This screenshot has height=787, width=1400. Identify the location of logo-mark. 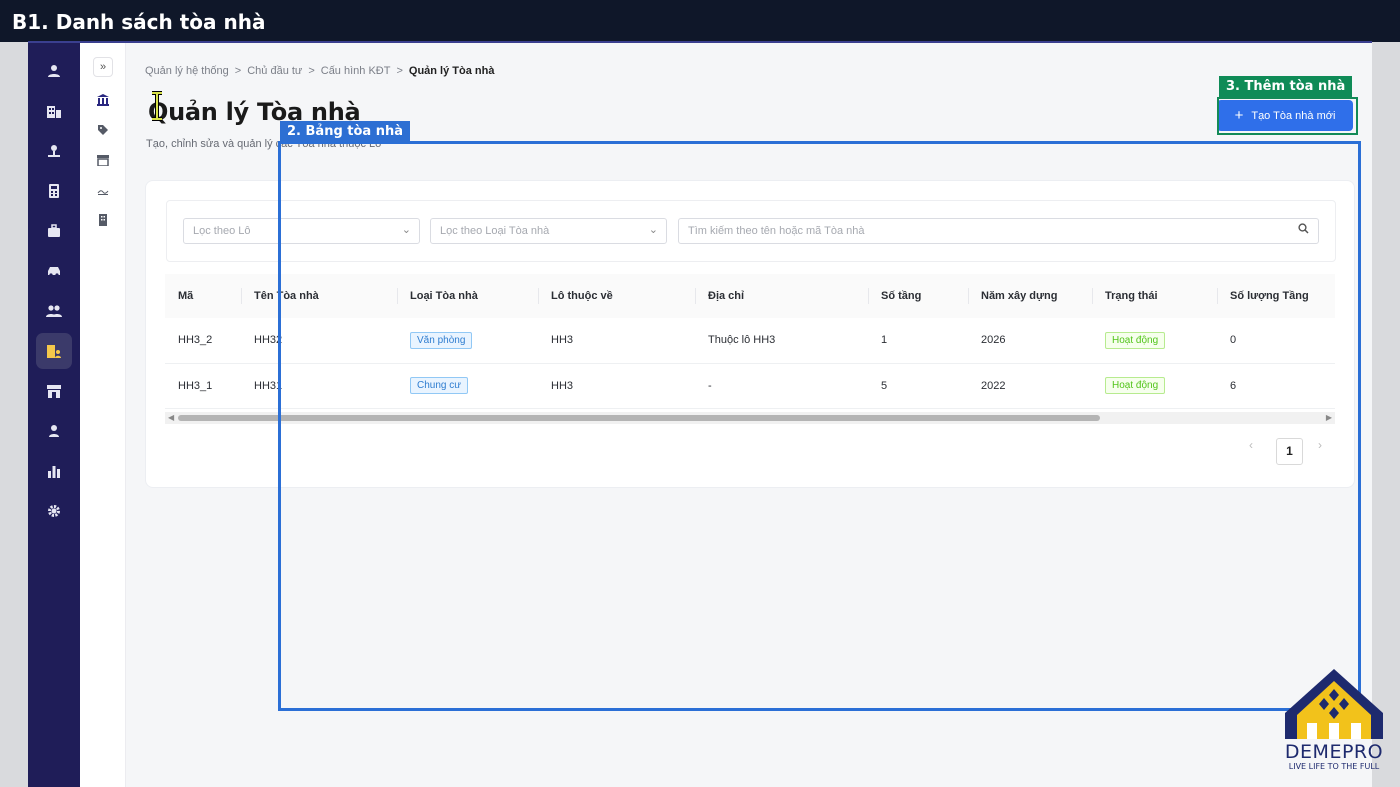
(1334, 704).